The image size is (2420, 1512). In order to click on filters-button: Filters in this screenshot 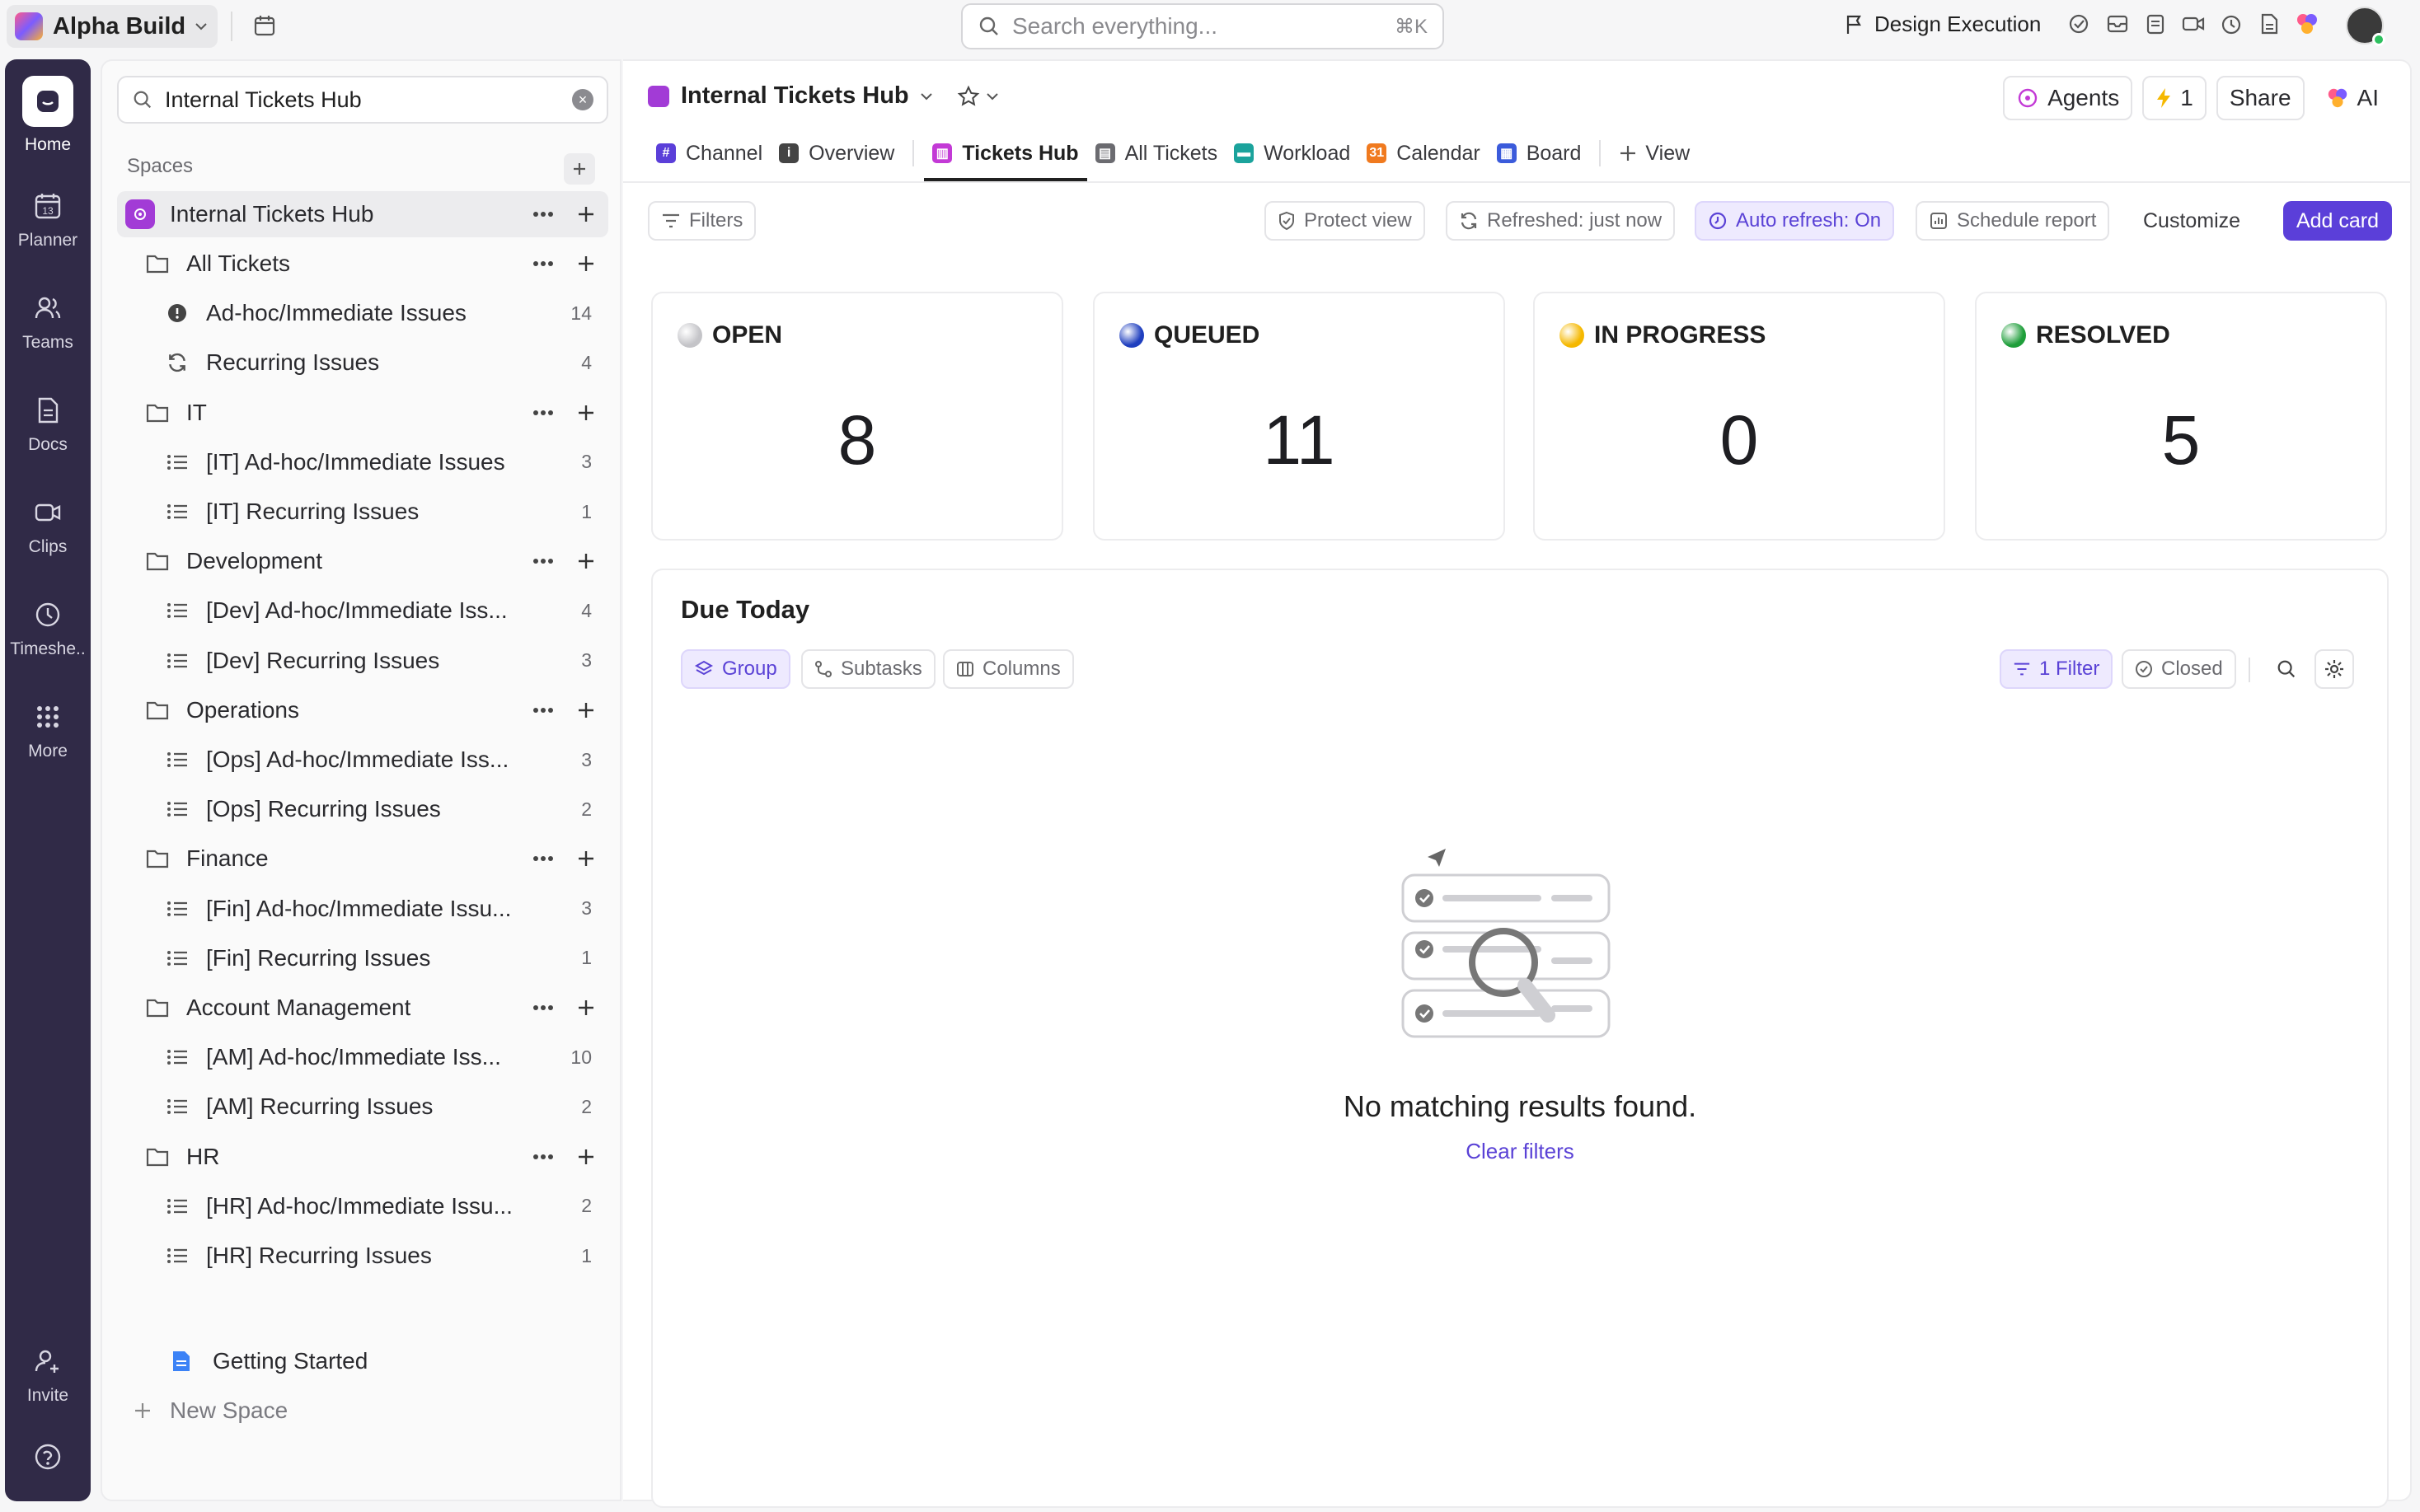, I will do `click(702, 221)`.